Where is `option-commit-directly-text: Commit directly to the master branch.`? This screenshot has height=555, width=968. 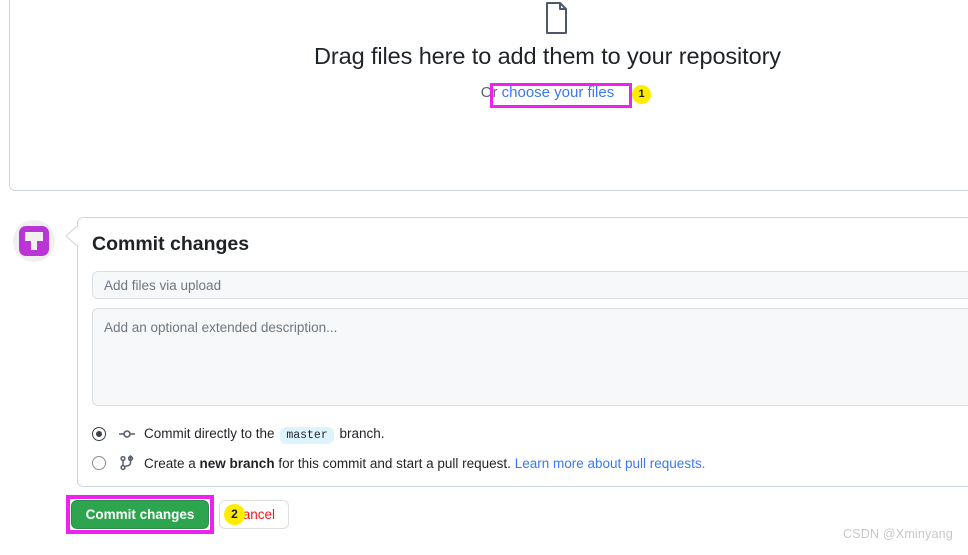 option-commit-directly-text: Commit directly to the master branch. is located at coordinates (264, 435).